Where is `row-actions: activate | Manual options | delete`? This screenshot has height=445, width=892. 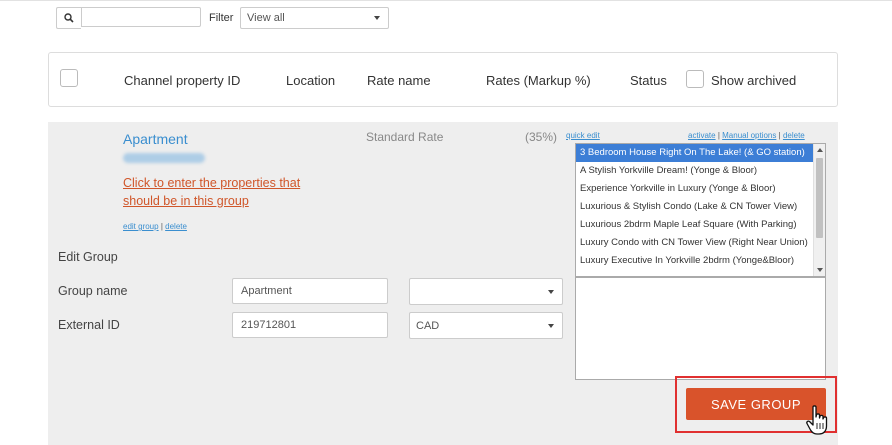
row-actions: activate | Manual options | delete is located at coordinates (746, 135).